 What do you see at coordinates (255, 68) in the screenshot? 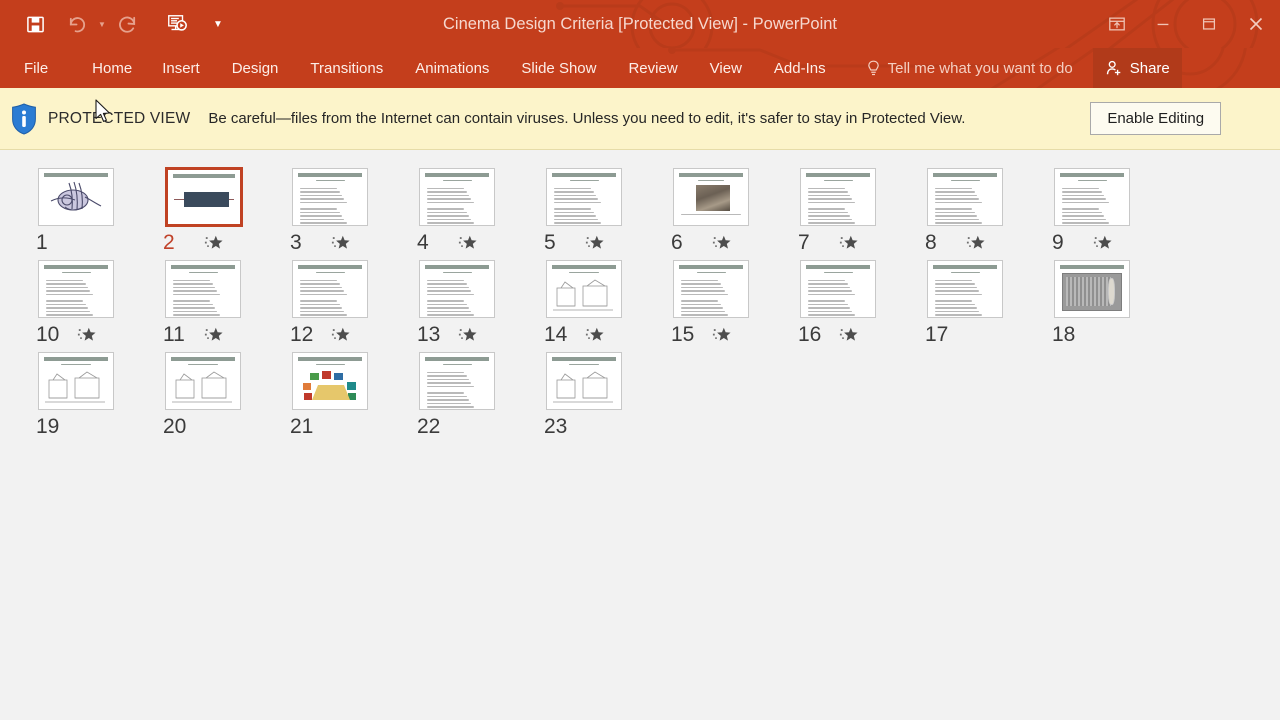
I see `tab-design: Design` at bounding box center [255, 68].